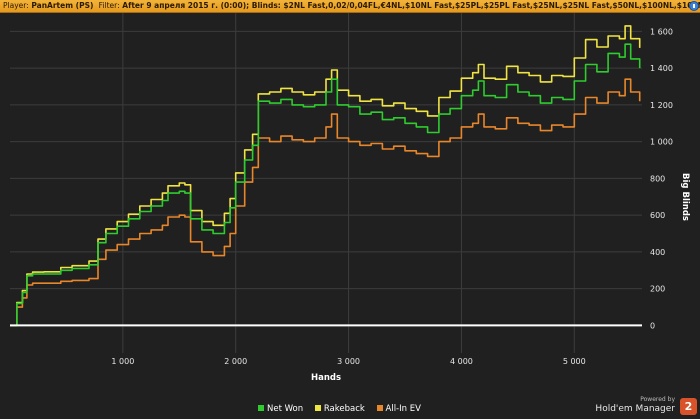 This screenshot has height=419, width=700. I want to click on y-tick-label: 0, so click(652, 325).